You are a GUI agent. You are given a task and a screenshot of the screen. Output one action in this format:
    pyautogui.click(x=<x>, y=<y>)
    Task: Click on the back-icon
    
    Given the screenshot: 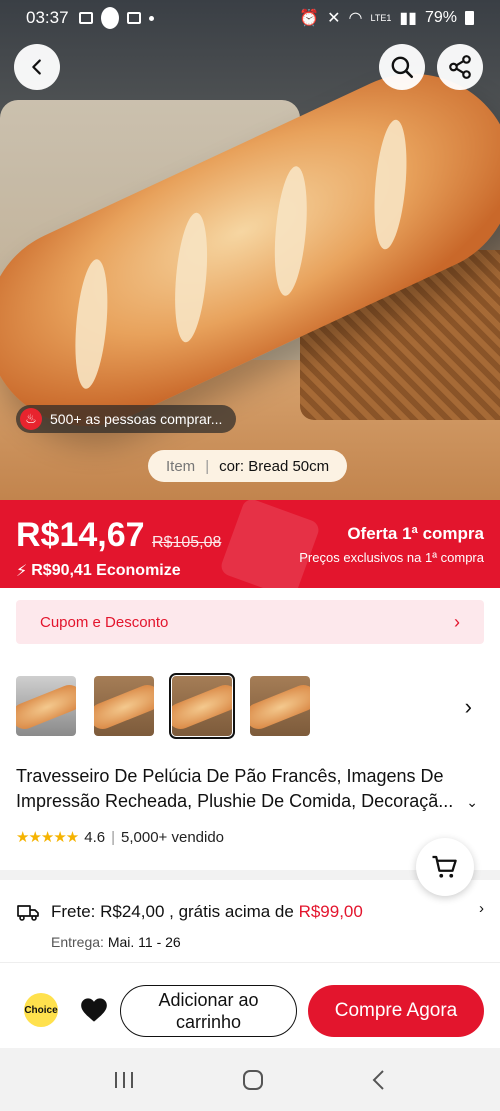 What is the action you would take?
    pyautogui.click(x=36, y=67)
    